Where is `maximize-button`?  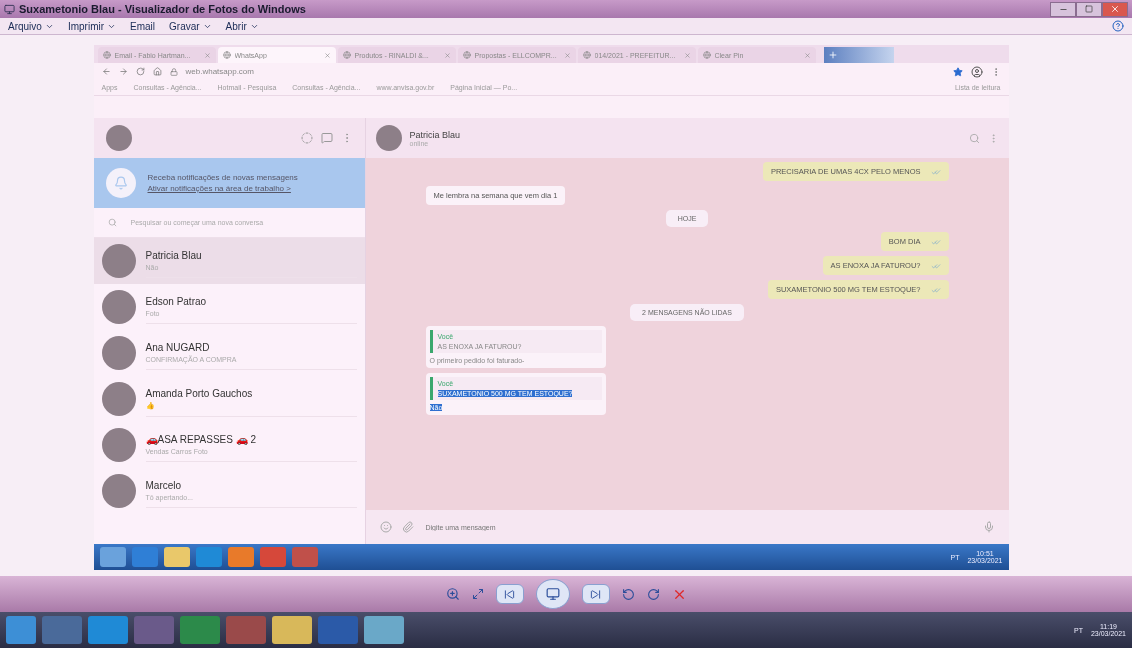 maximize-button is located at coordinates (1089, 9).